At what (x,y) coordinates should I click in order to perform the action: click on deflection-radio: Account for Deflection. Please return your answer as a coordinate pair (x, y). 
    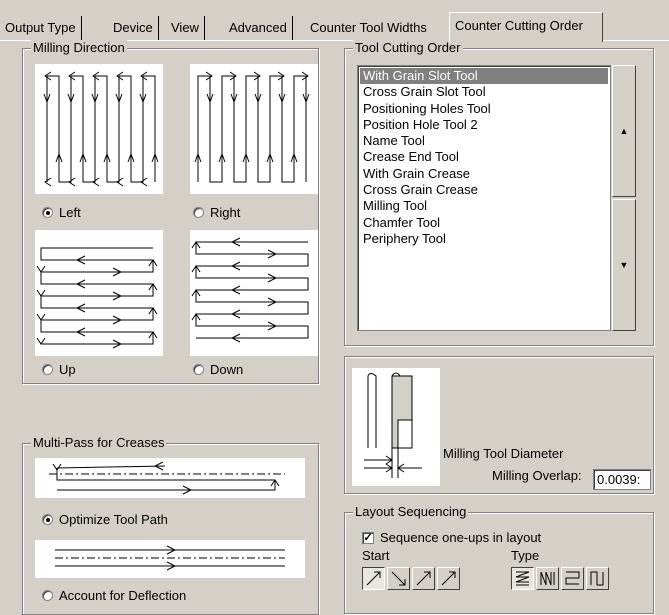
    Looking at the image, I should click on (114, 595).